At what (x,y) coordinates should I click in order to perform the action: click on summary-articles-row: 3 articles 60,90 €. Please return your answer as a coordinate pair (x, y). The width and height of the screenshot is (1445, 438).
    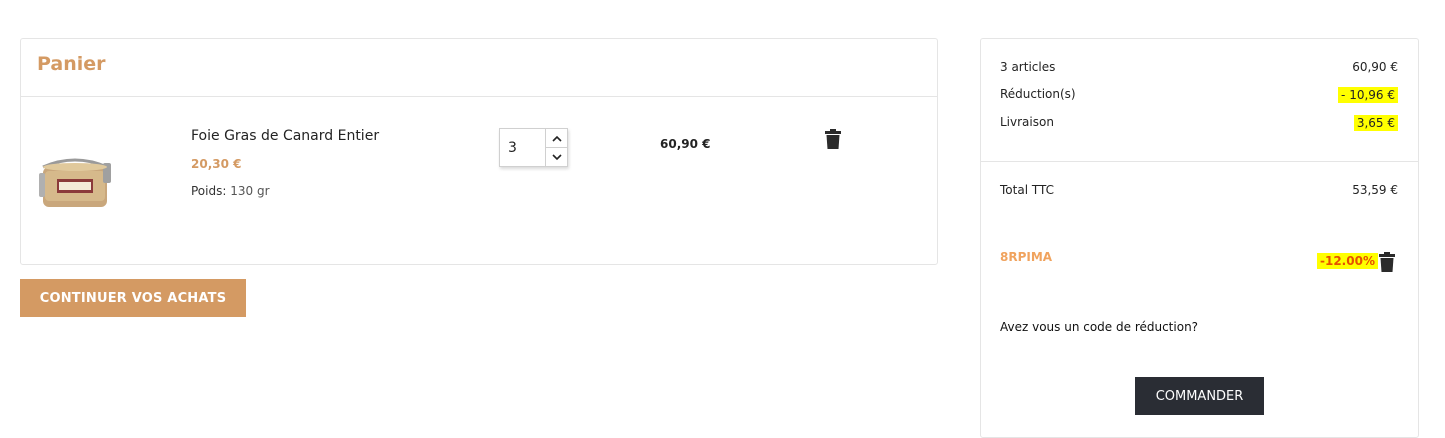
    Looking at the image, I should click on (1199, 67).